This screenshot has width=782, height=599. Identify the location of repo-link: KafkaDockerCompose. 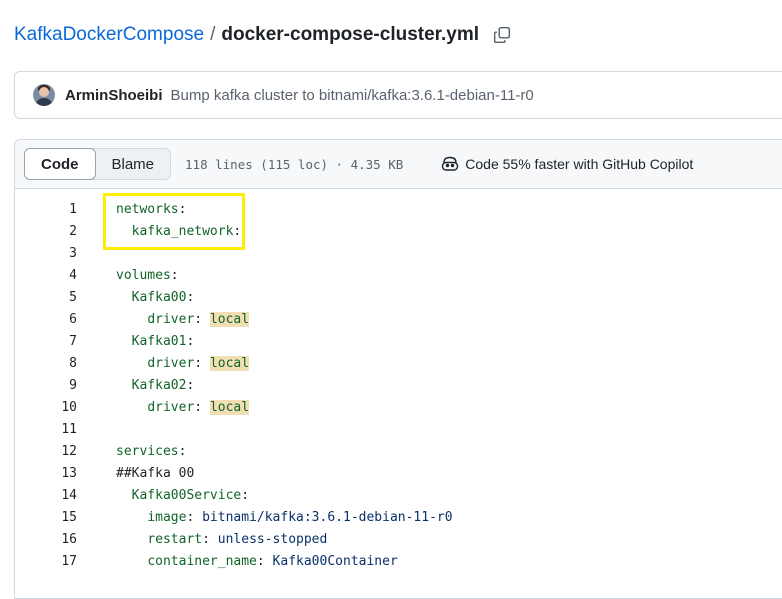
(109, 35).